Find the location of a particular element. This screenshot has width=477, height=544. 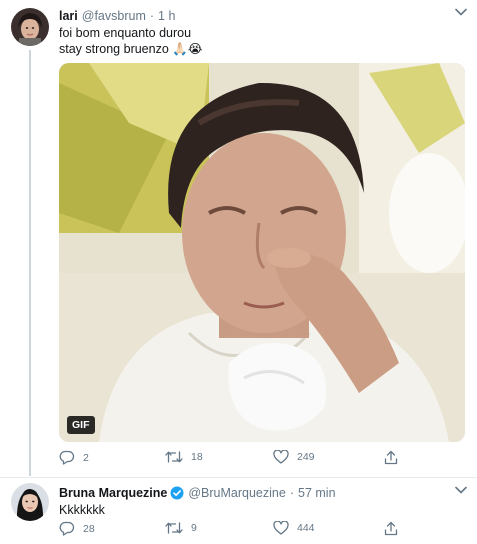

tweet-actions: 28 9 444 is located at coordinates (249, 530).